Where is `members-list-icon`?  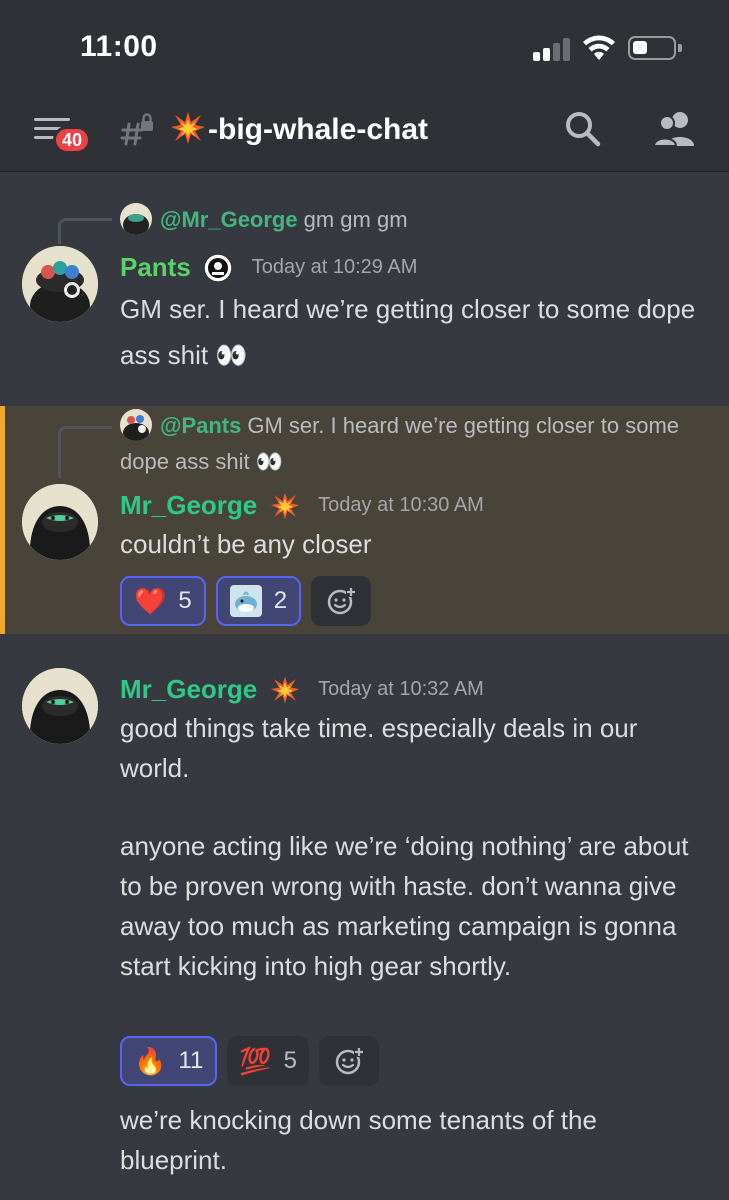
members-list-icon is located at coordinates (674, 129).